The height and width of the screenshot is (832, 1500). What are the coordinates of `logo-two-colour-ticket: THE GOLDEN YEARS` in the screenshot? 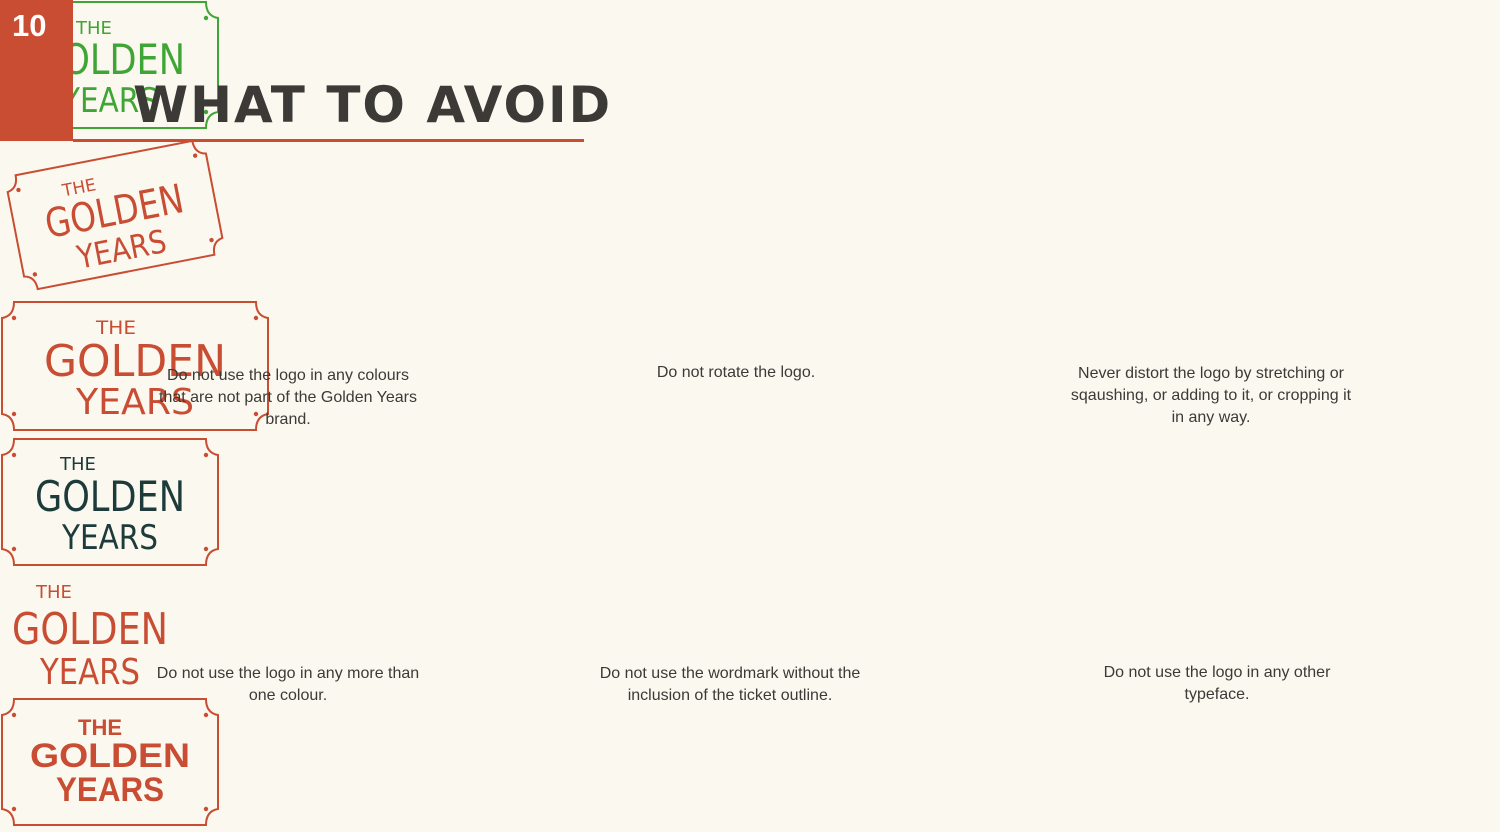 It's located at (110, 502).